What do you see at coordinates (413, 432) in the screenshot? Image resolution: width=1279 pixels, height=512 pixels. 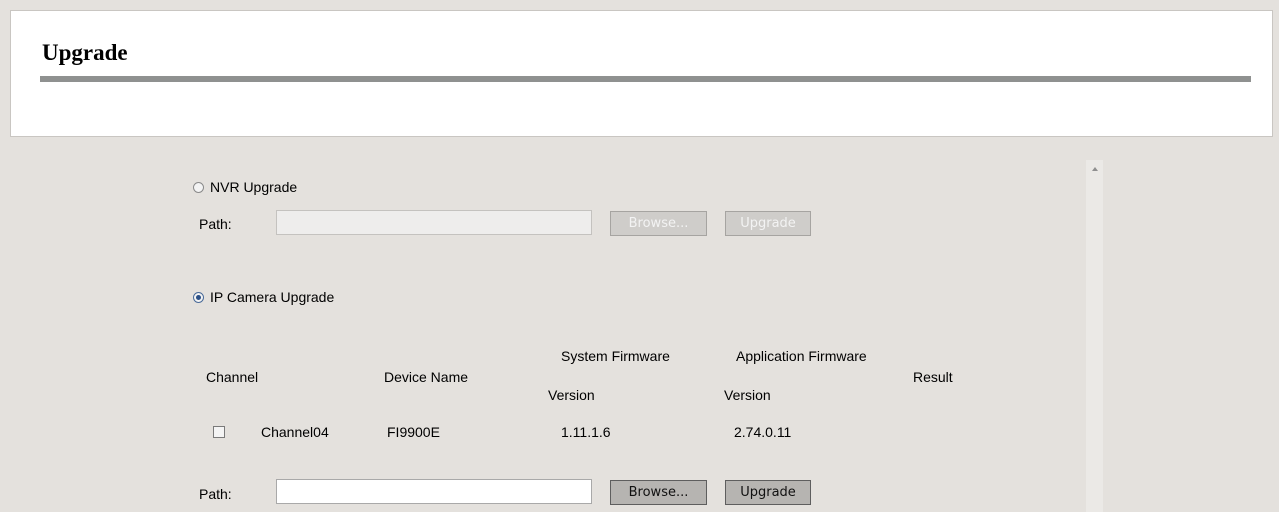 I see `table-cell-device-name: FI9900E` at bounding box center [413, 432].